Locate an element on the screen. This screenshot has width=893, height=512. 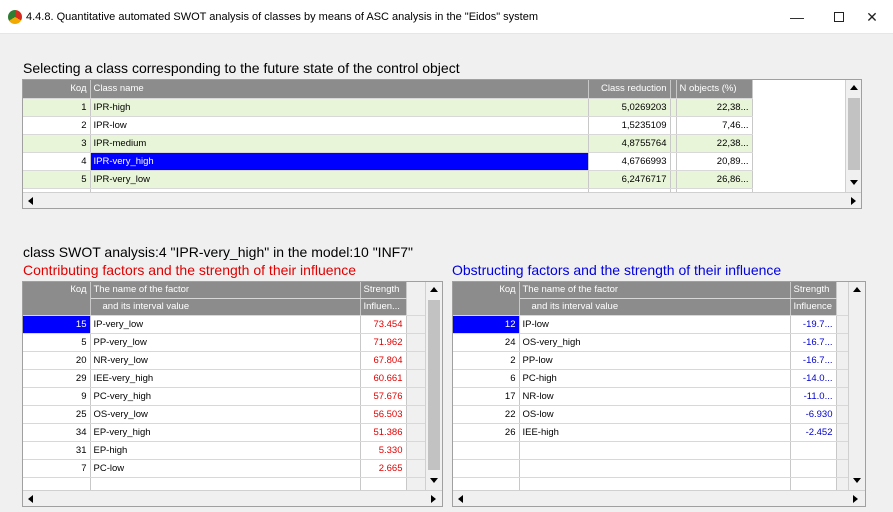
factor-row: 31 EP-high 5.330 is located at coordinates (224, 450).